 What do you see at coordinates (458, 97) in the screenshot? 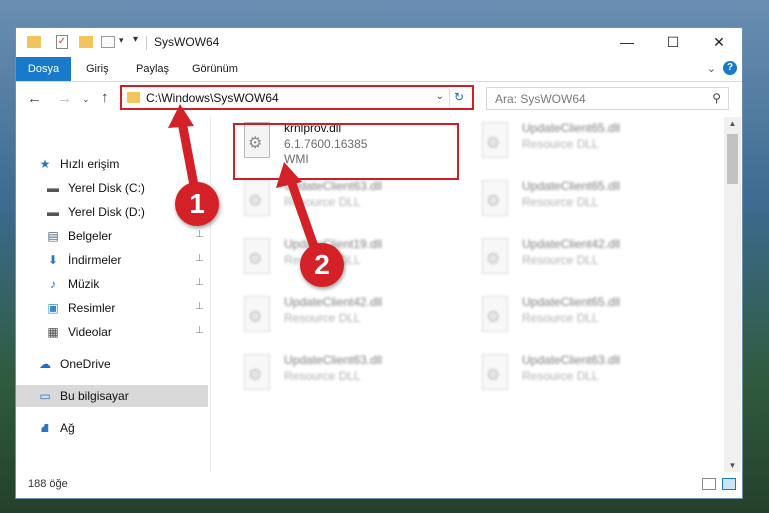
I see `refresh-button: ↻` at bounding box center [458, 97].